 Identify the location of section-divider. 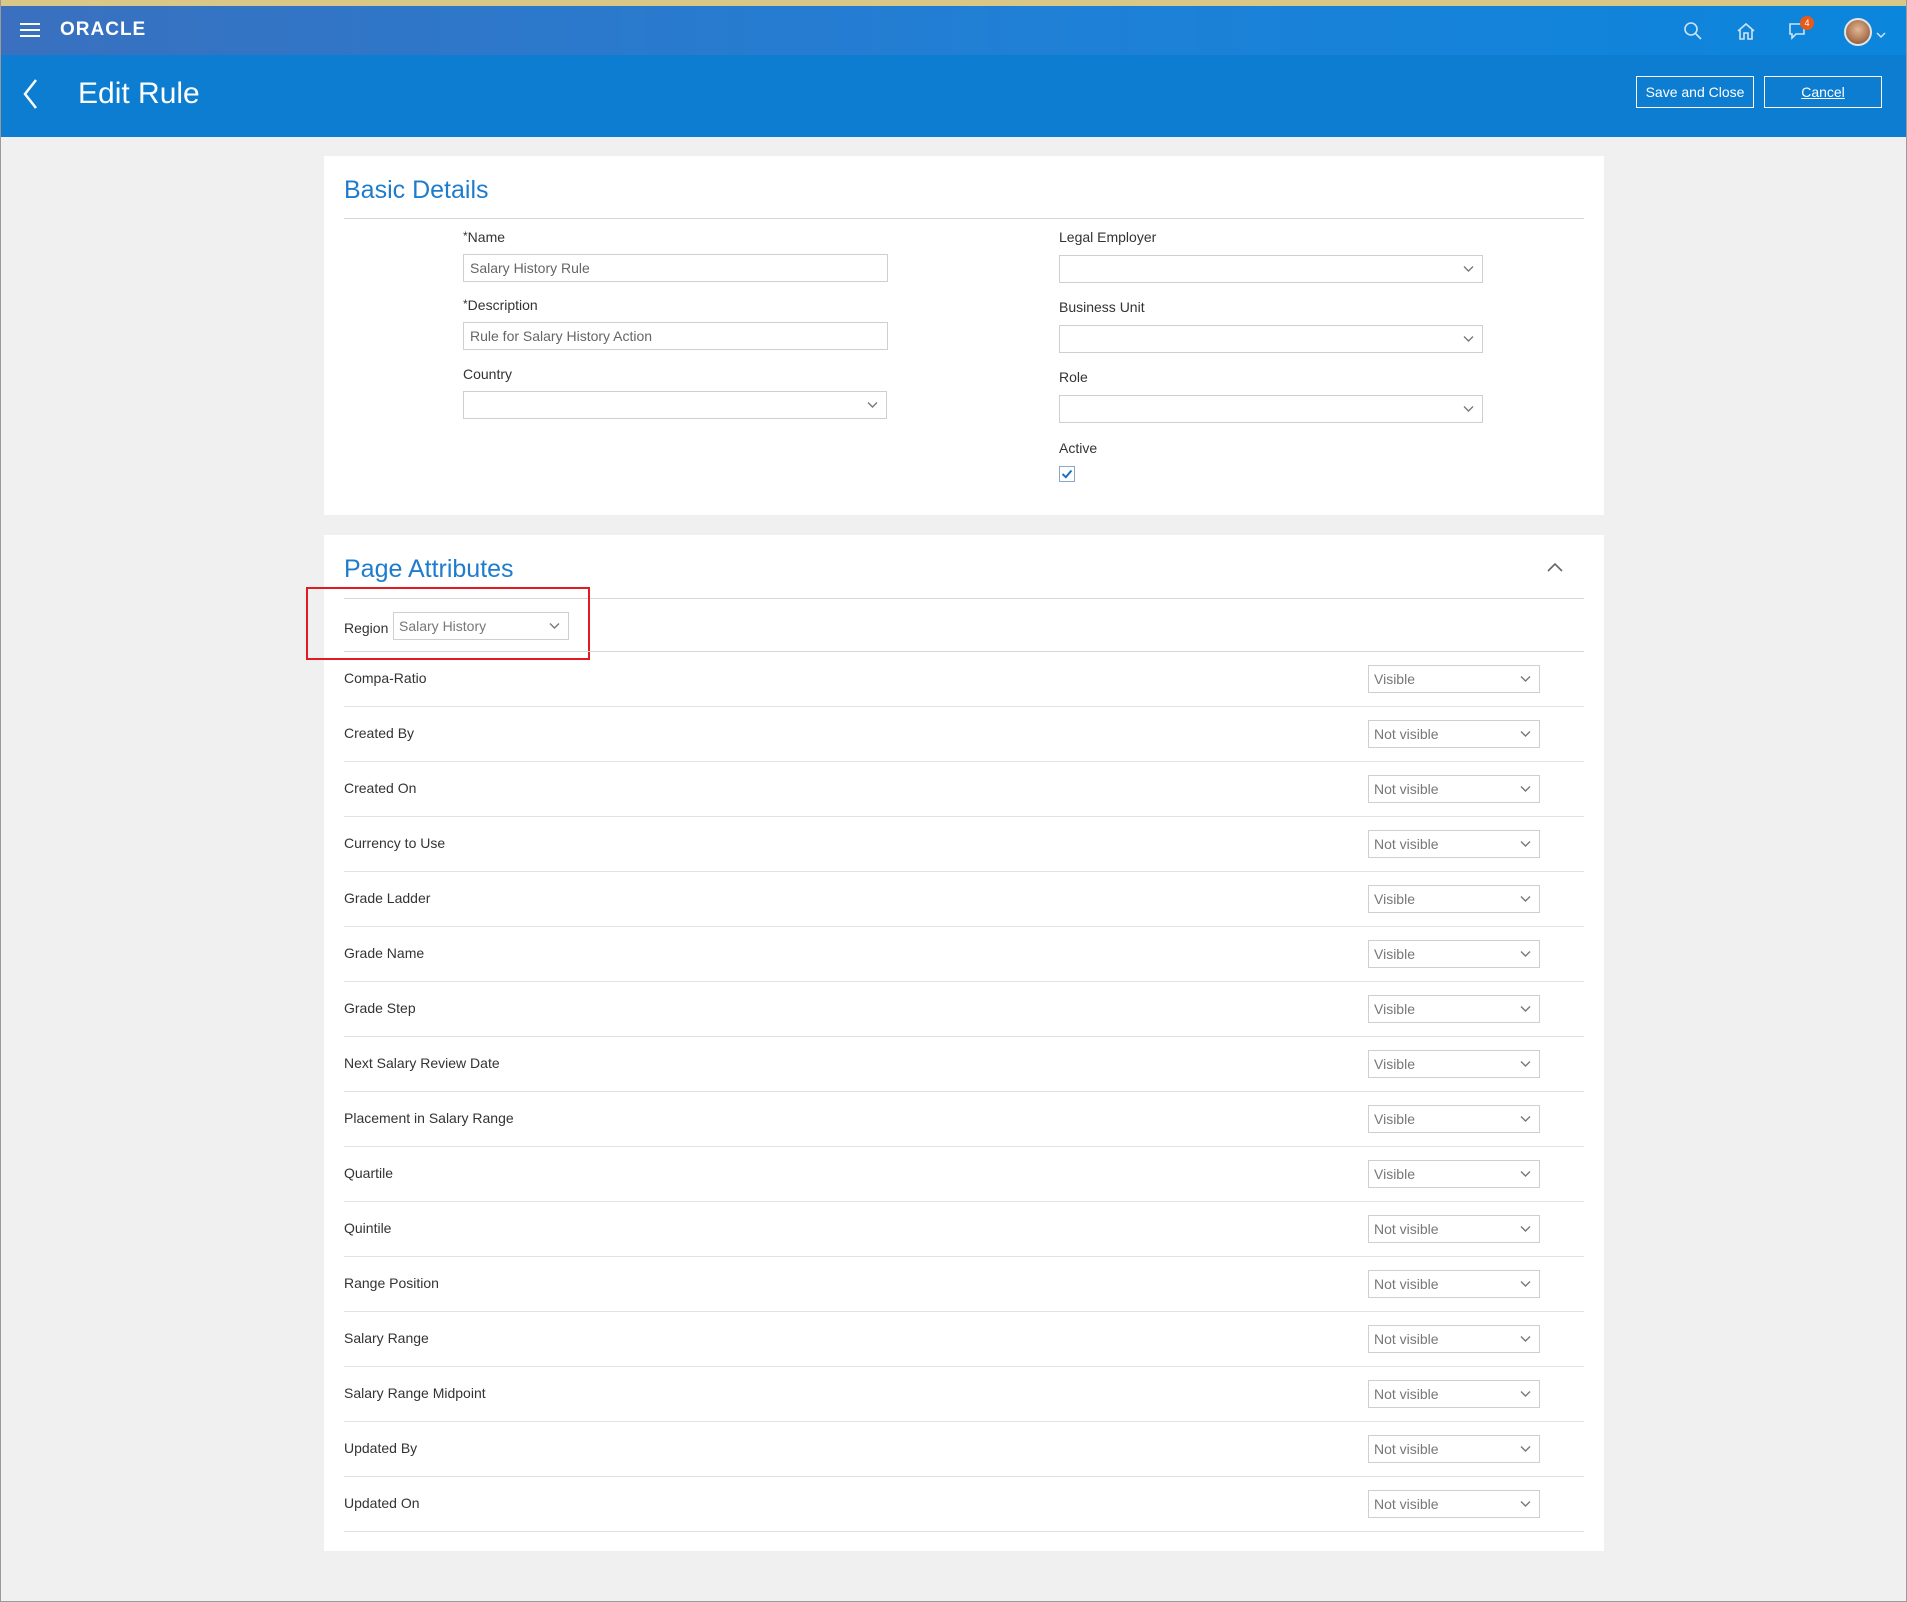
(964, 218).